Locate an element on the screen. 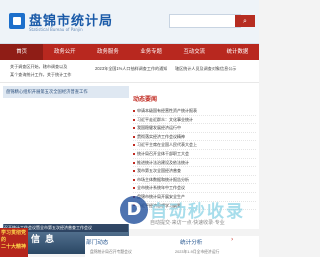 The image size is (320, 257). badge-line2: 二十大精神 is located at coordinates (14, 247).